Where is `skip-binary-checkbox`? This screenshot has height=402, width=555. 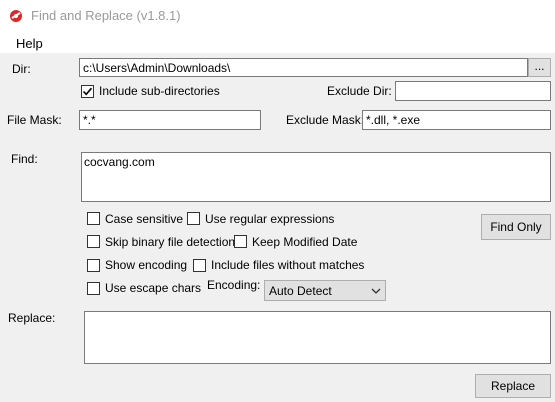
skip-binary-checkbox is located at coordinates (93, 241).